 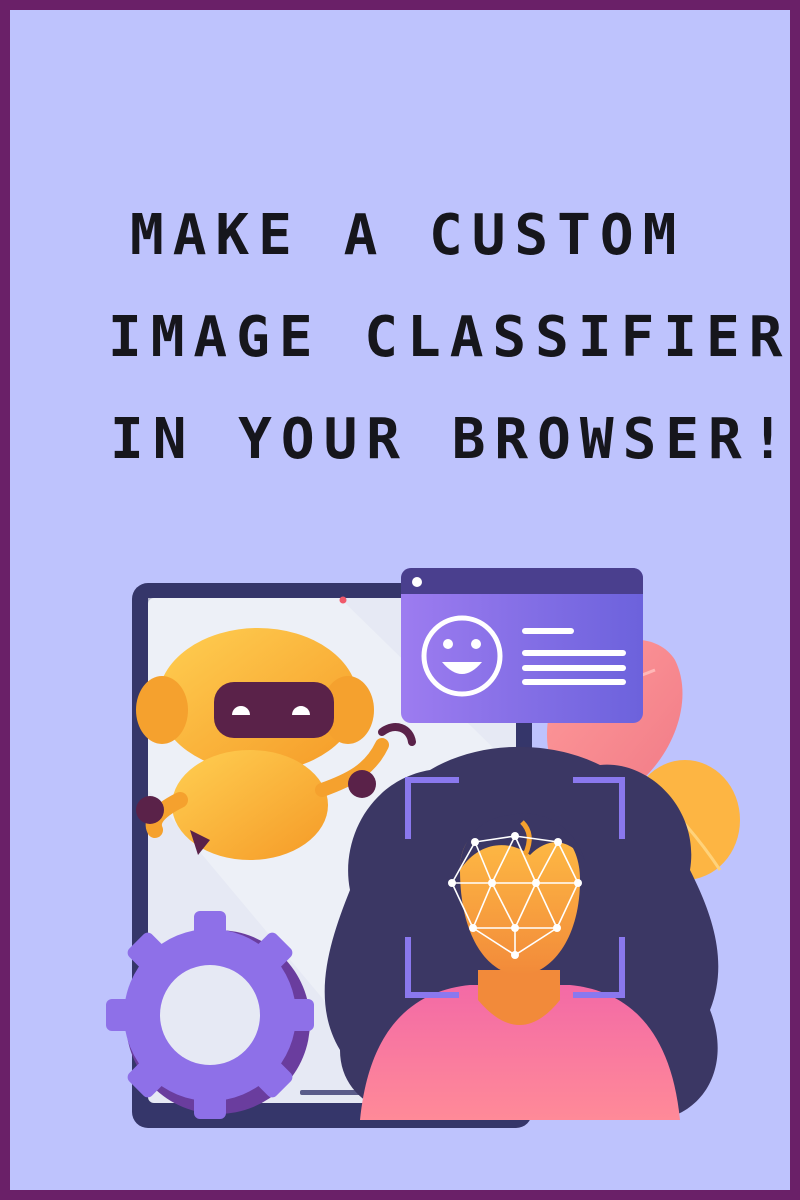 I want to click on smiley-window-icon, so click(x=522, y=645).